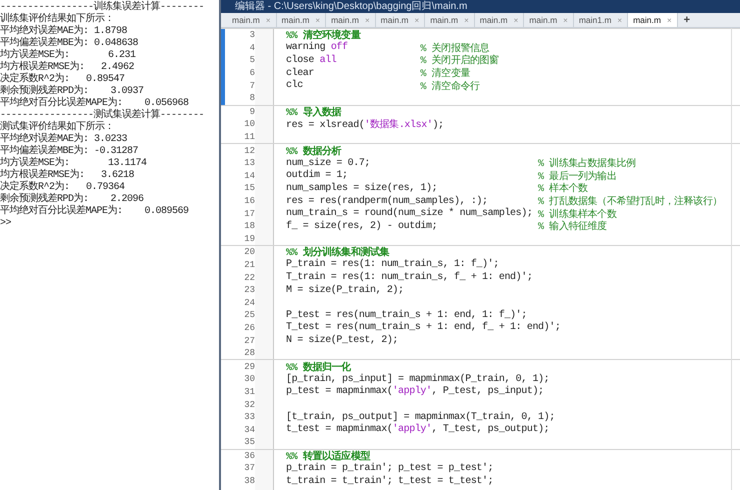 Image resolution: width=740 pixels, height=490 pixels. I want to click on line-number: 12, so click(249, 151).